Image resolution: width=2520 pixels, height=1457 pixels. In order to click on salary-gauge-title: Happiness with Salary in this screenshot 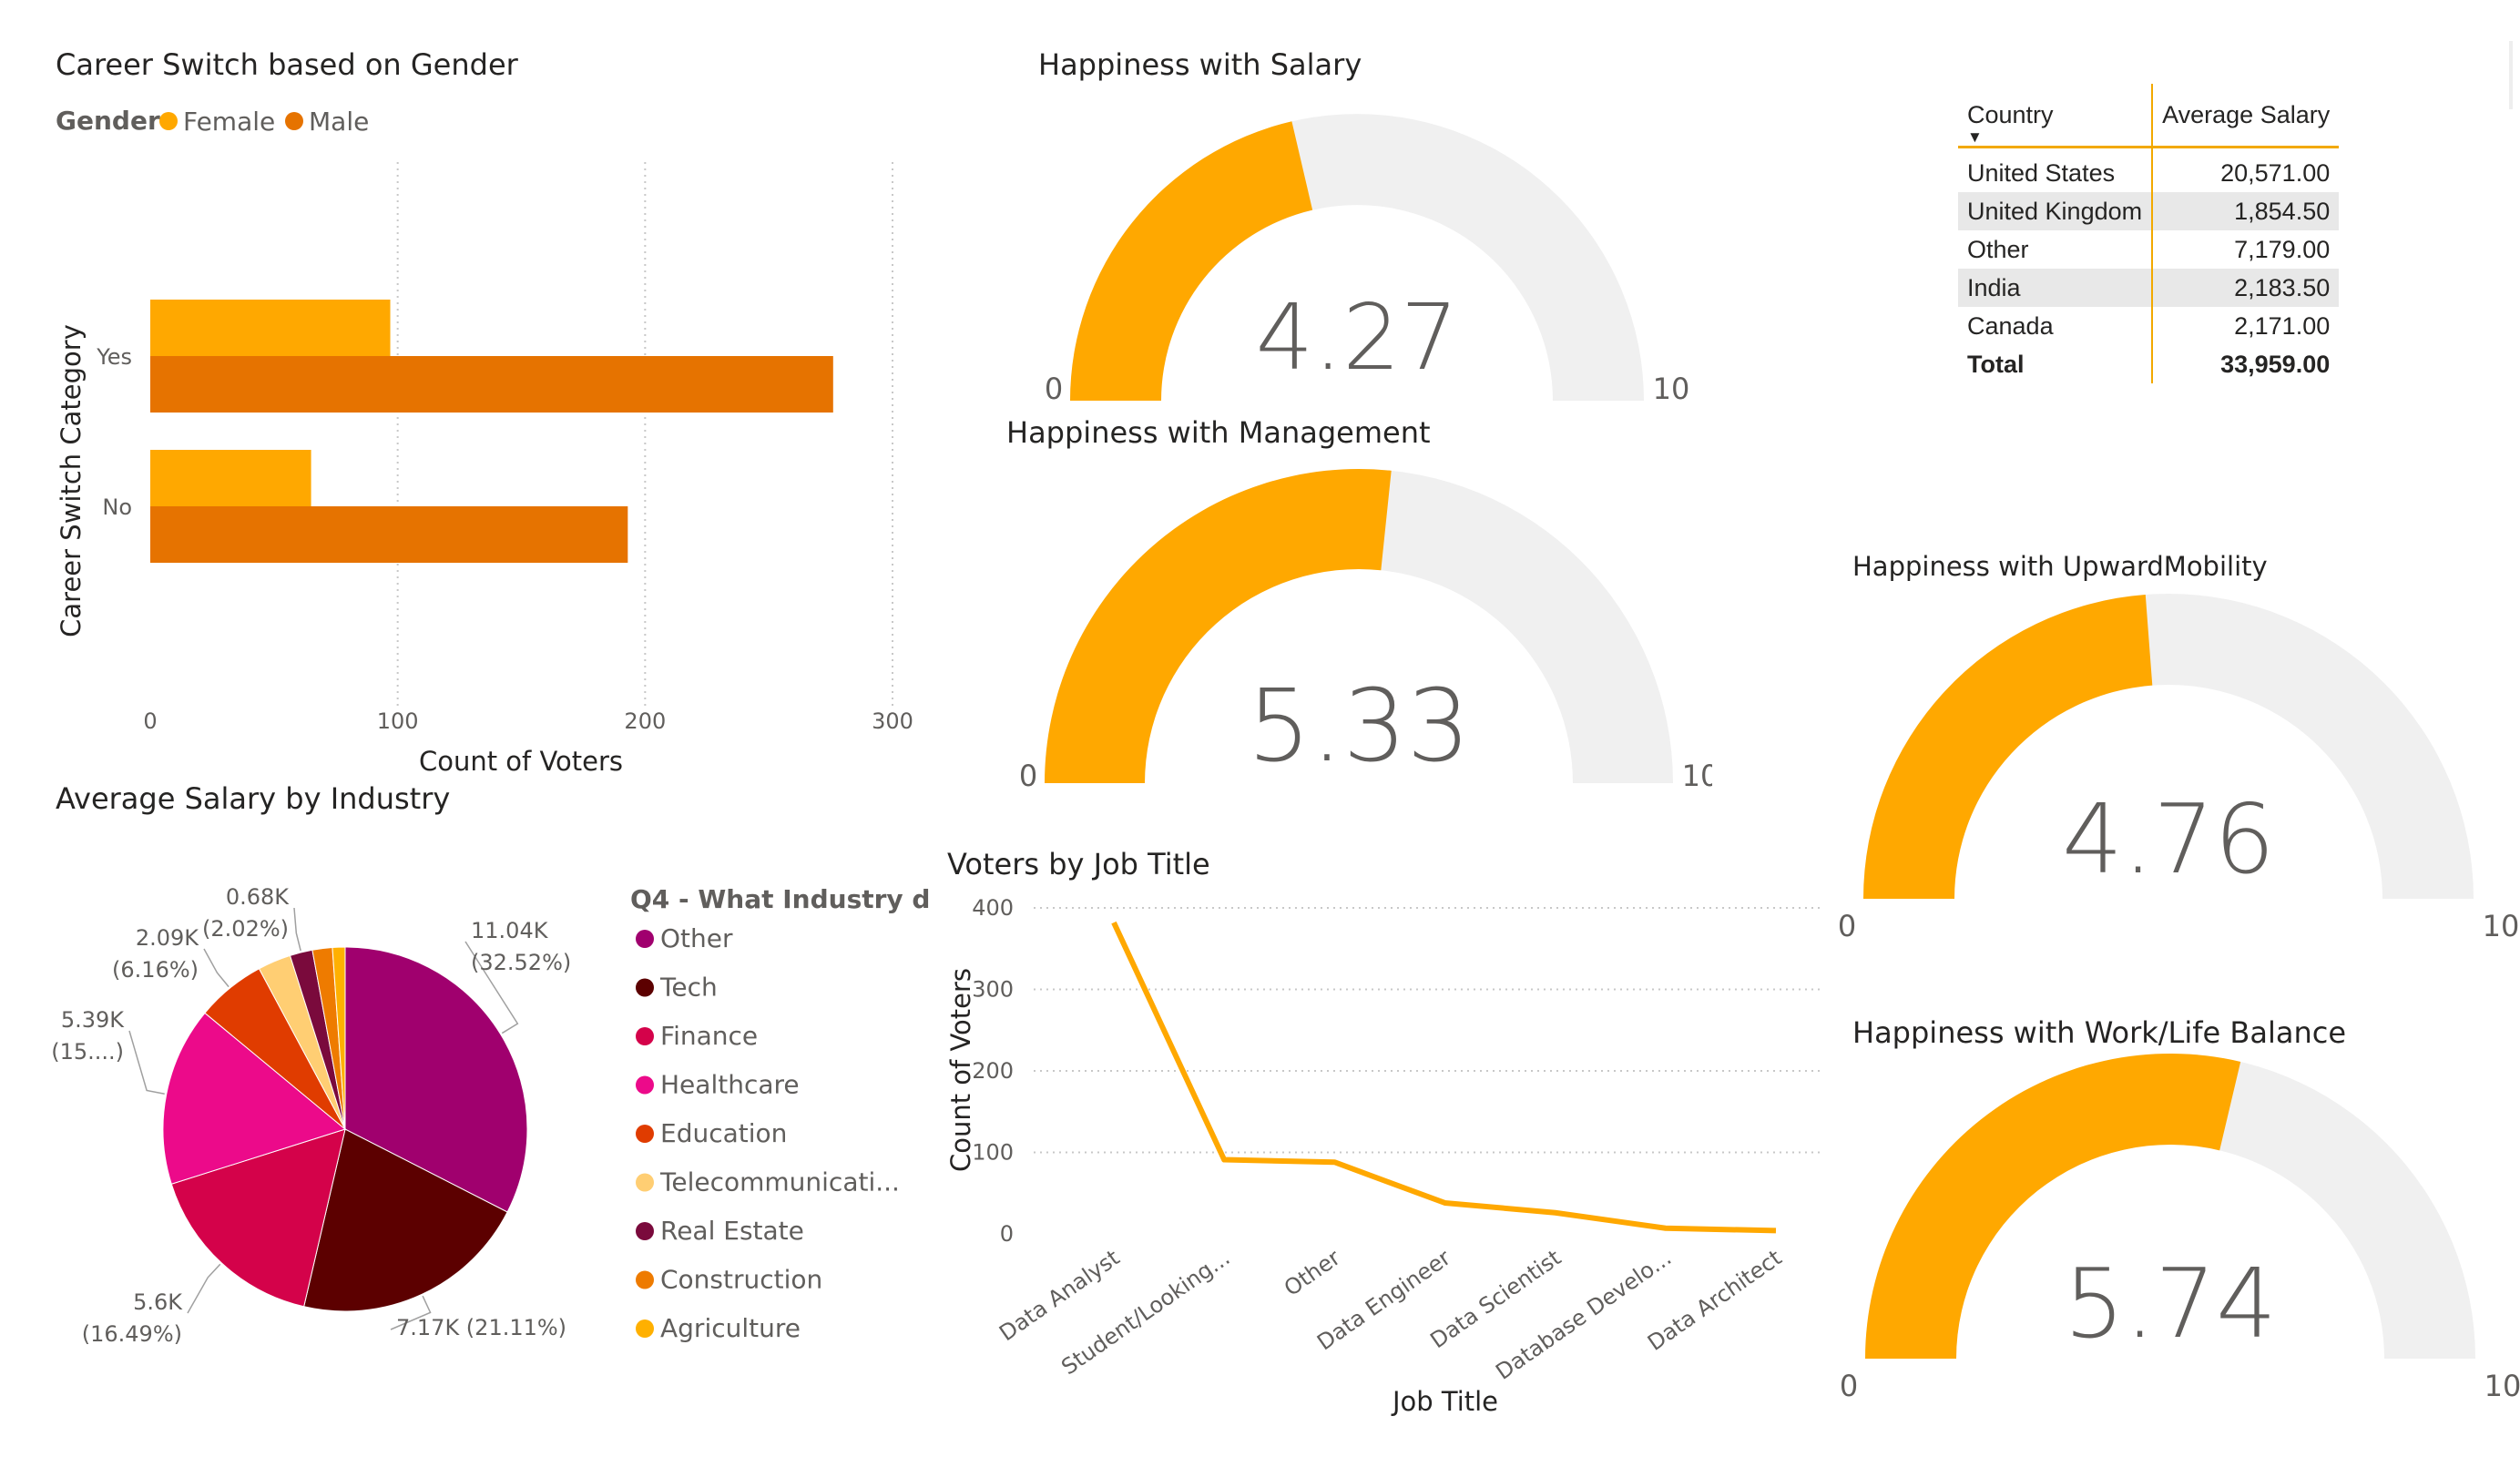, I will do `click(1200, 64)`.